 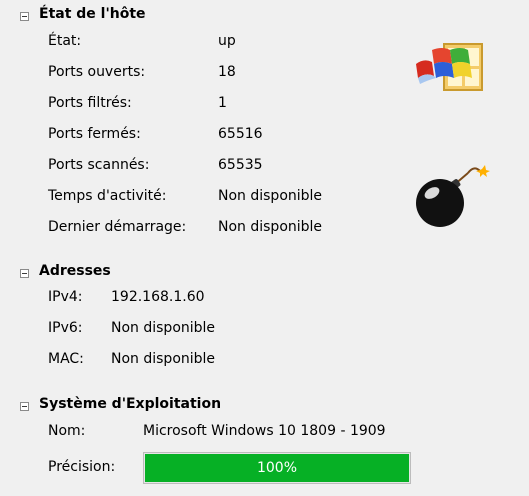 I want to click on row-label: Dernier démarrage:, so click(x=117, y=227).